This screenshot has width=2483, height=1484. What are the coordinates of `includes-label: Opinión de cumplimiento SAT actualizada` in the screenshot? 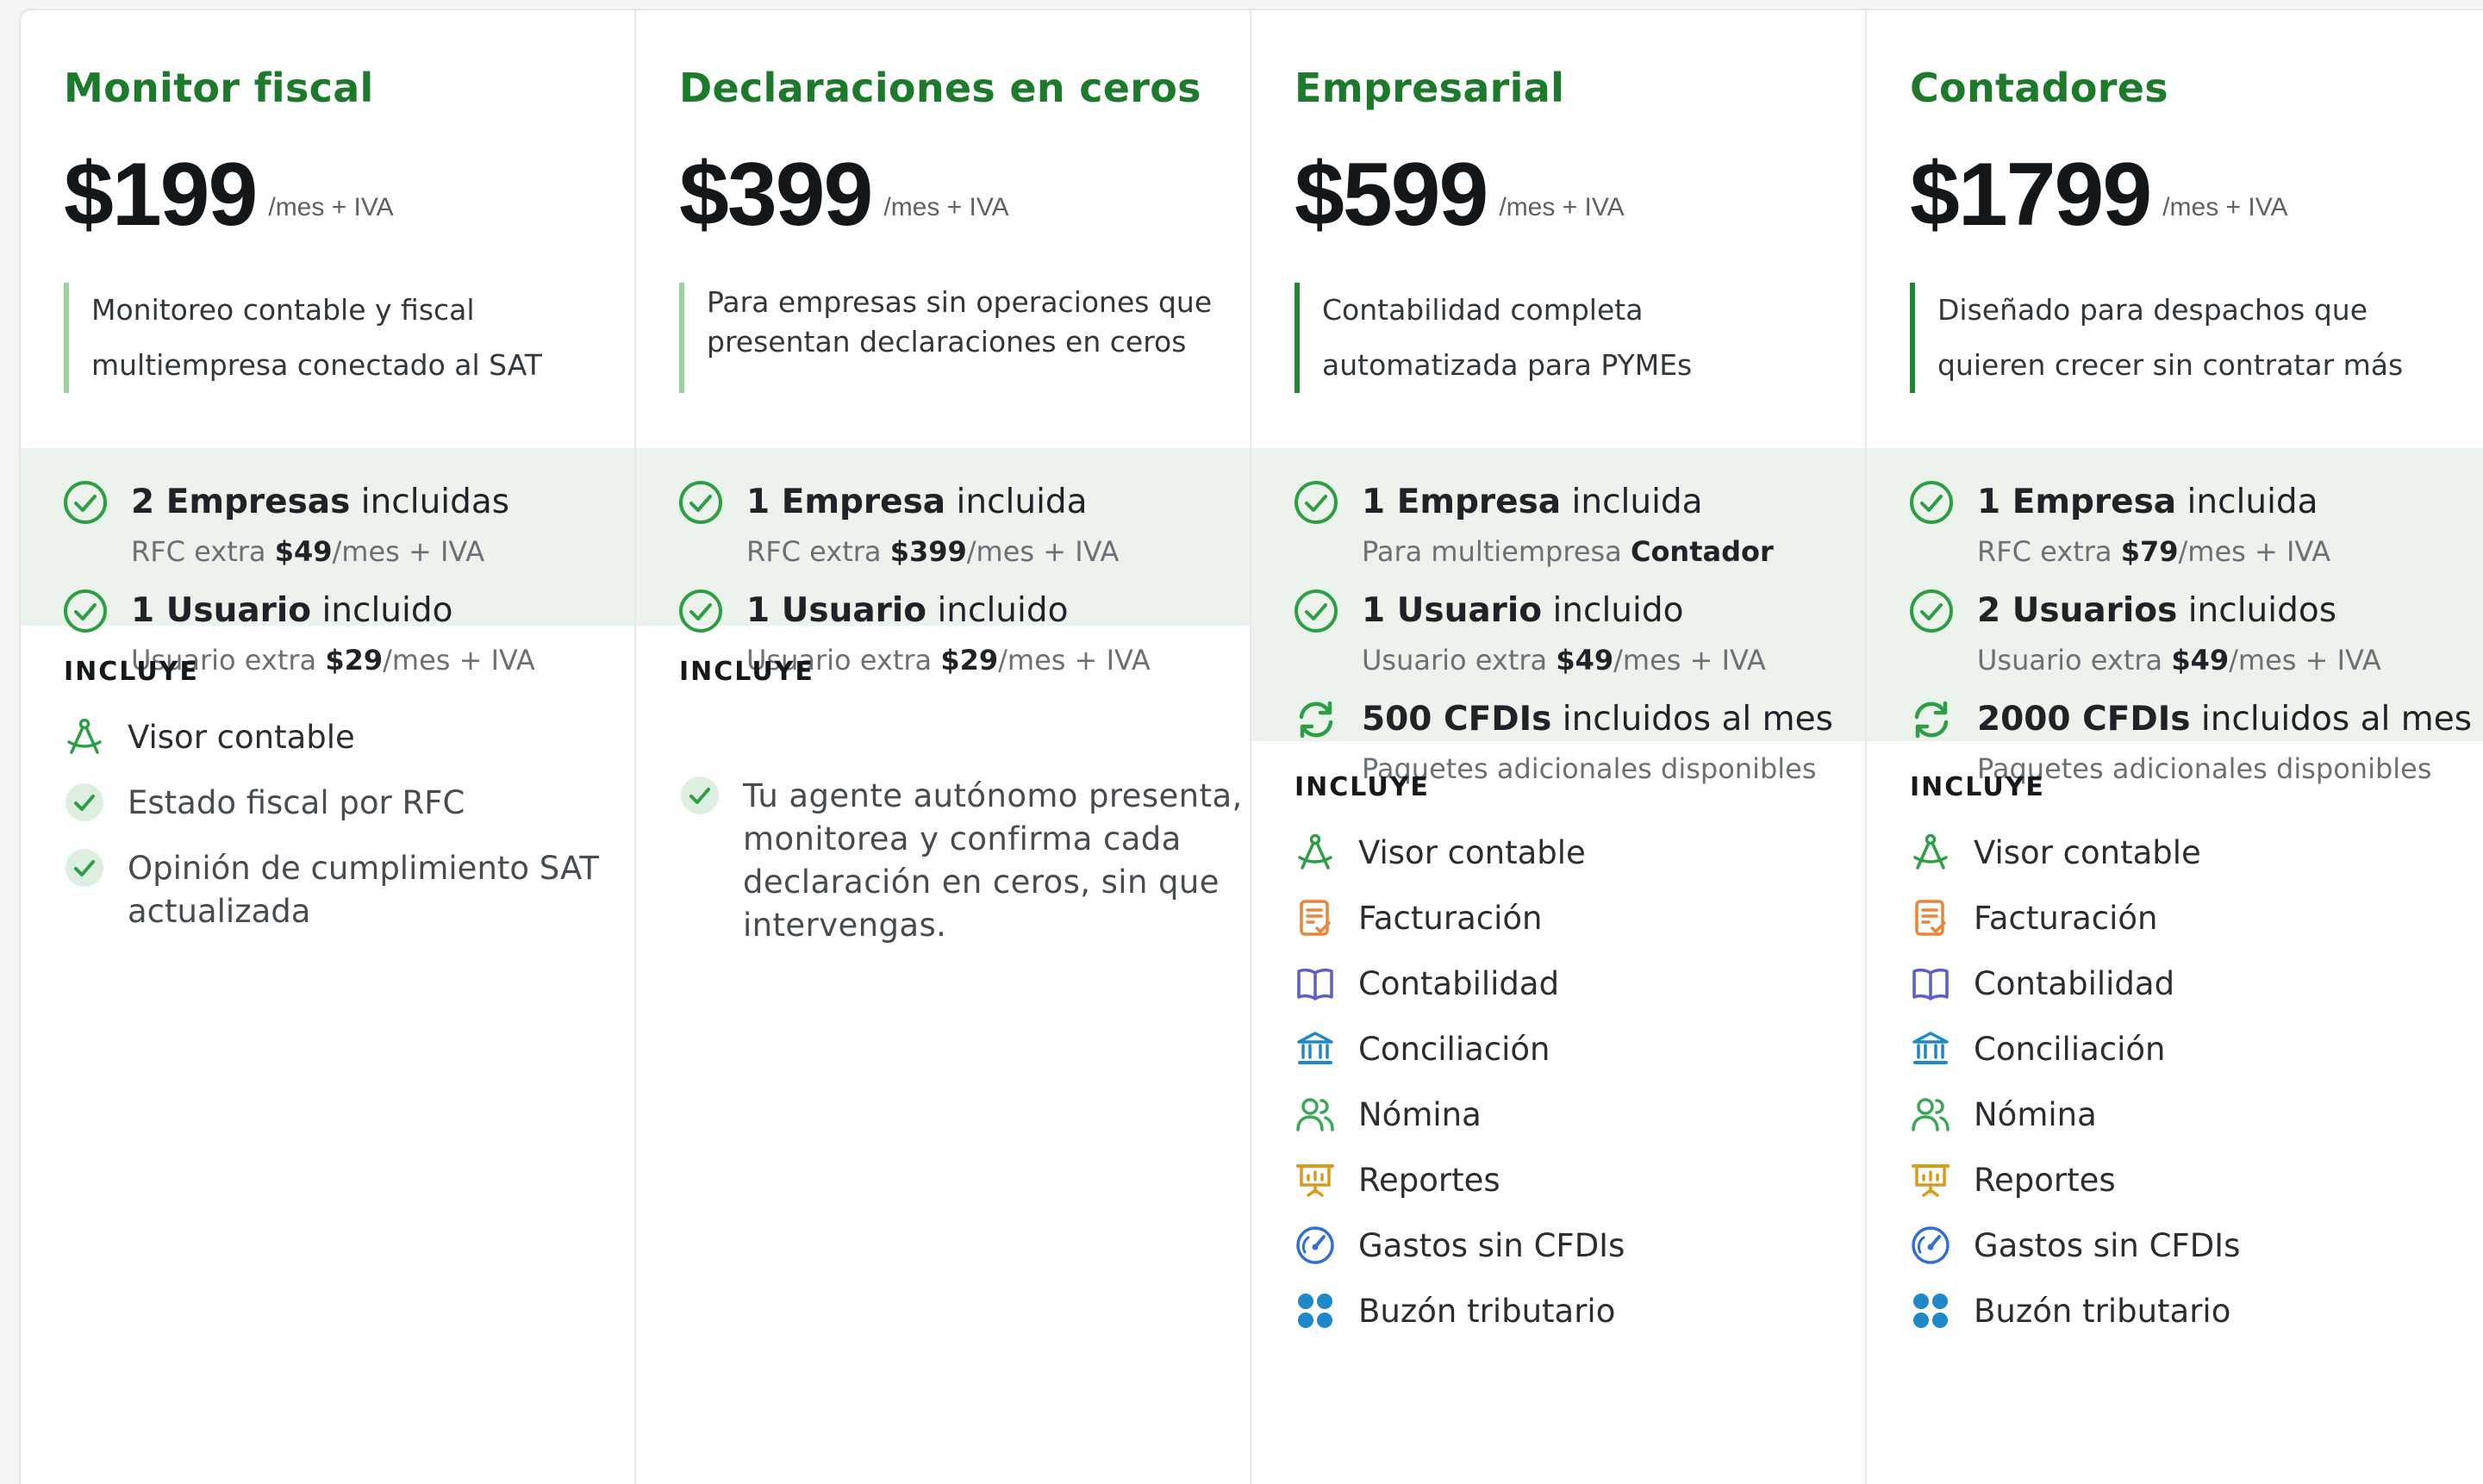 It's located at (364, 890).